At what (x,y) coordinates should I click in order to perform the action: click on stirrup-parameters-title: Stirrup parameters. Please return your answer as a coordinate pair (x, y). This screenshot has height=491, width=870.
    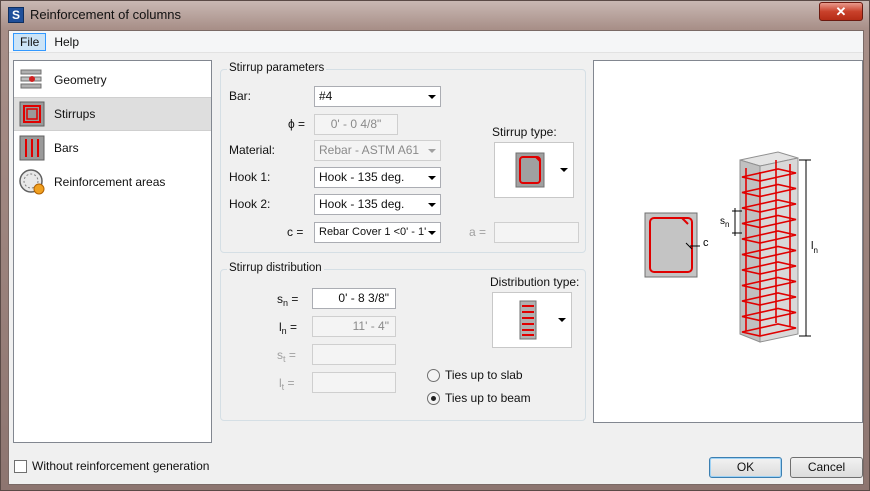
    Looking at the image, I should click on (277, 68).